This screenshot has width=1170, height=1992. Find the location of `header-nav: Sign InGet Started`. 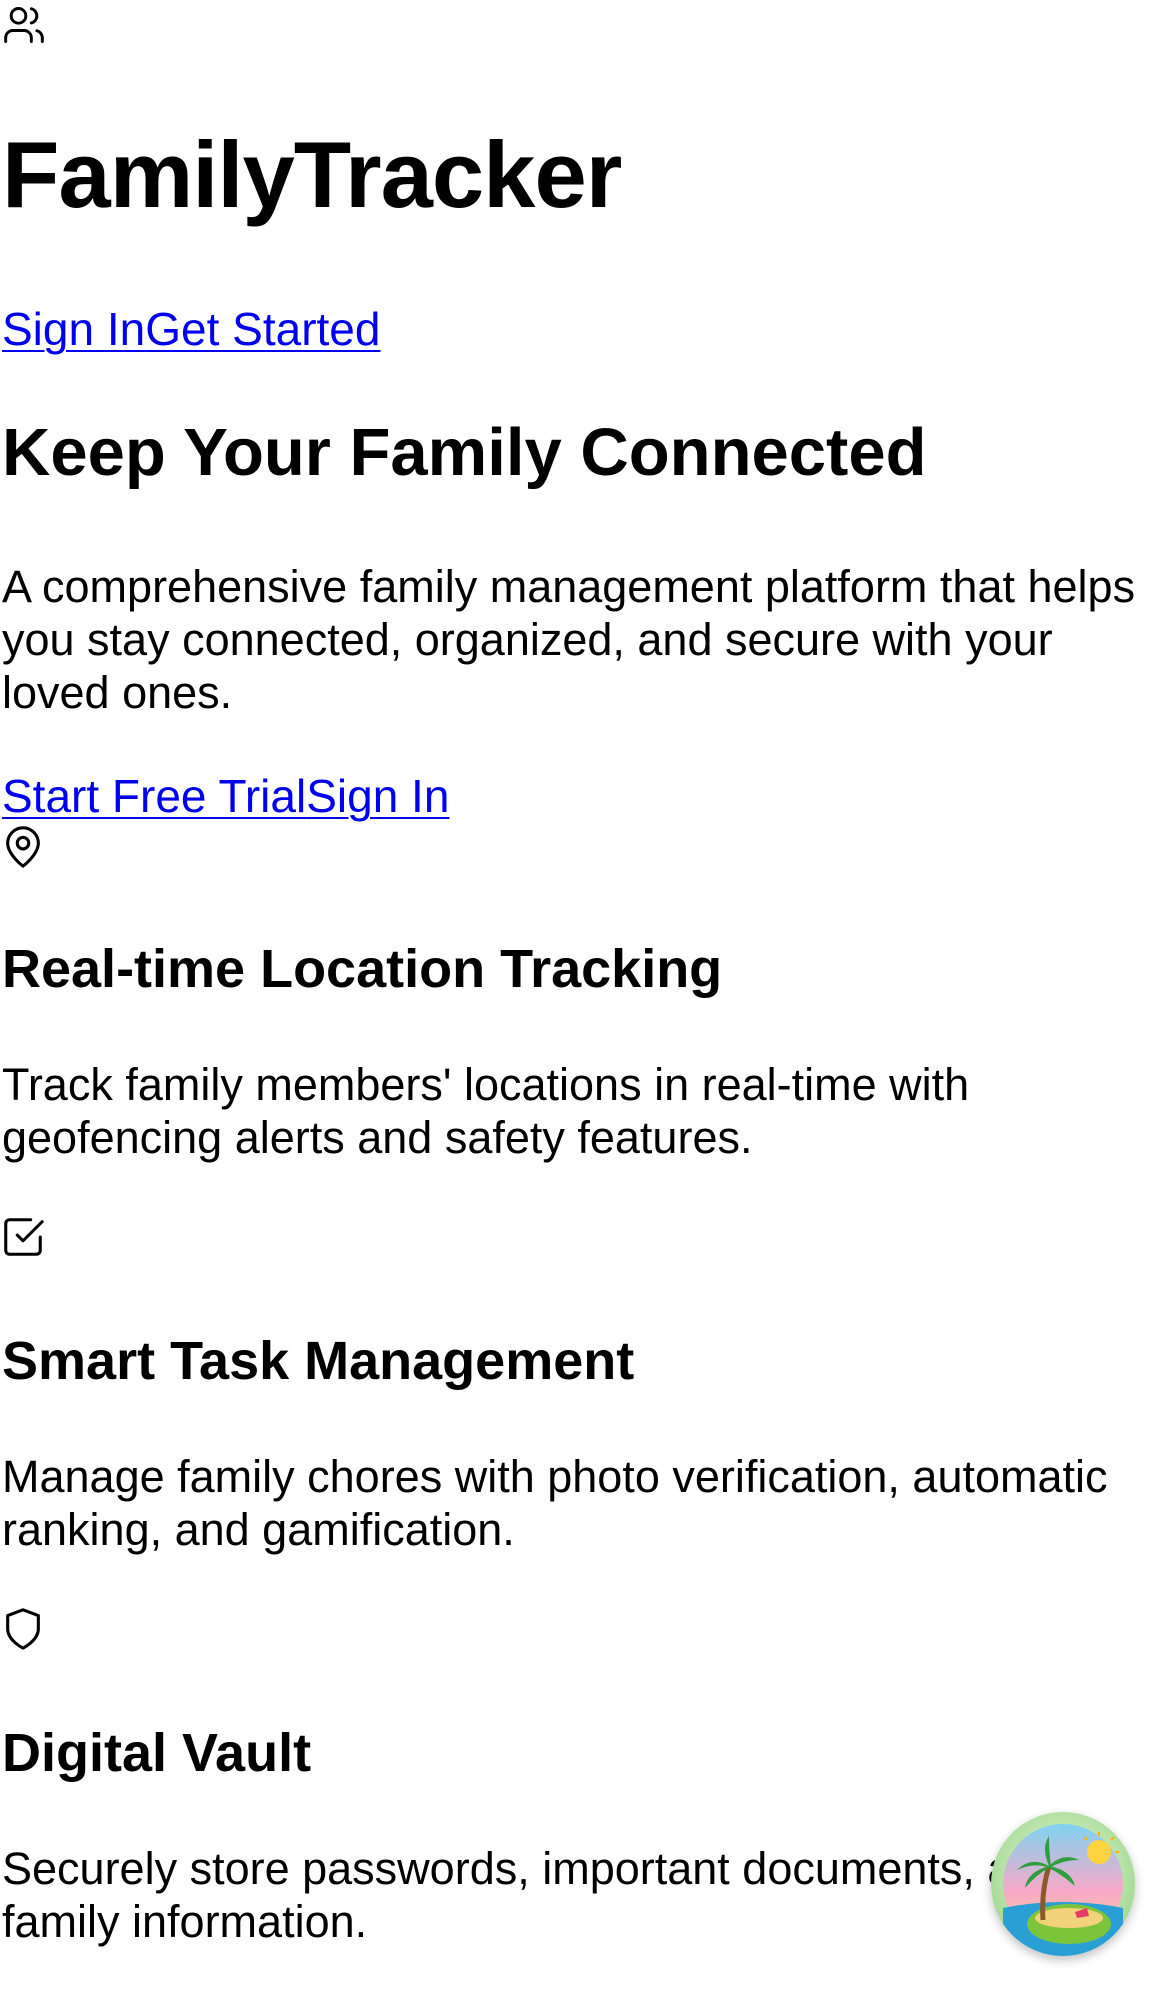

header-nav: Sign InGet Started is located at coordinates (191, 329).